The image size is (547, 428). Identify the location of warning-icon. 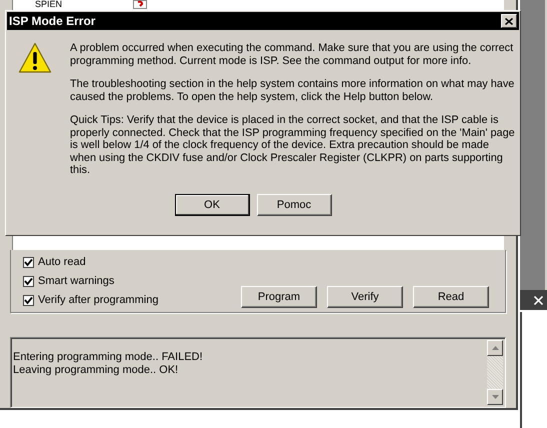
(35, 58).